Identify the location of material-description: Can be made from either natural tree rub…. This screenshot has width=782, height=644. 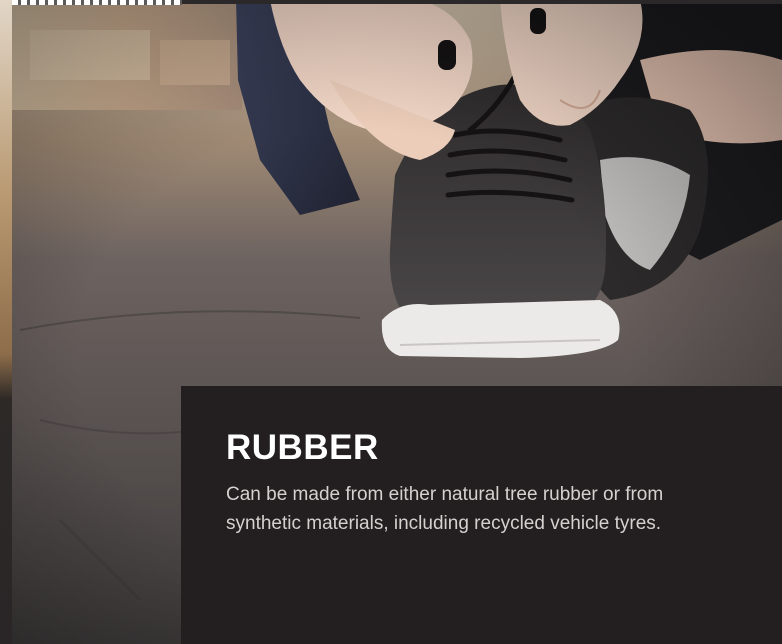
(445, 509).